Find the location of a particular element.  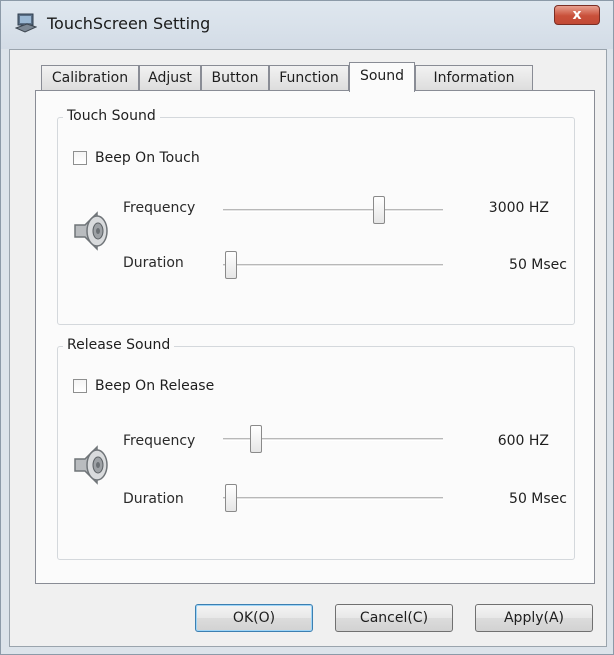

tab-adjust: Adjust is located at coordinates (170, 78).